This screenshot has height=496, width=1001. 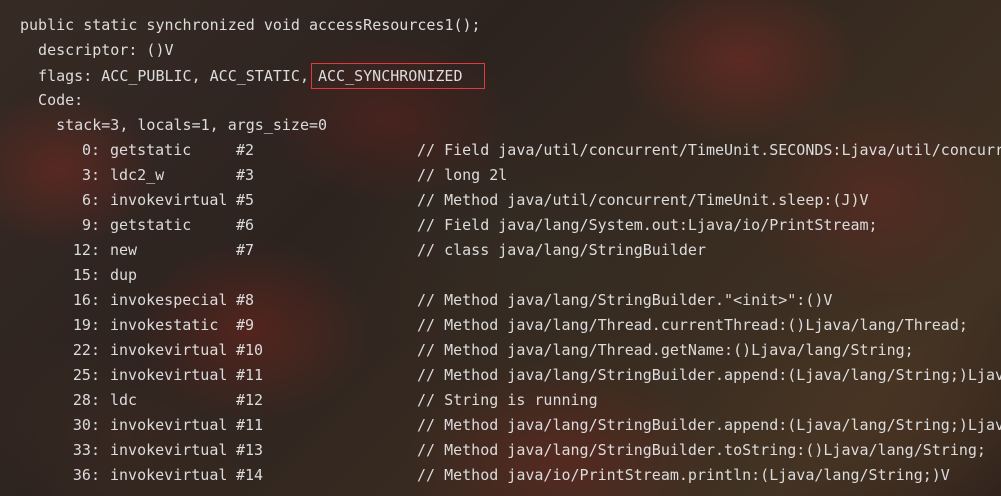 I want to click on instruction: 19: invokestatic #9, so click(x=137, y=325).